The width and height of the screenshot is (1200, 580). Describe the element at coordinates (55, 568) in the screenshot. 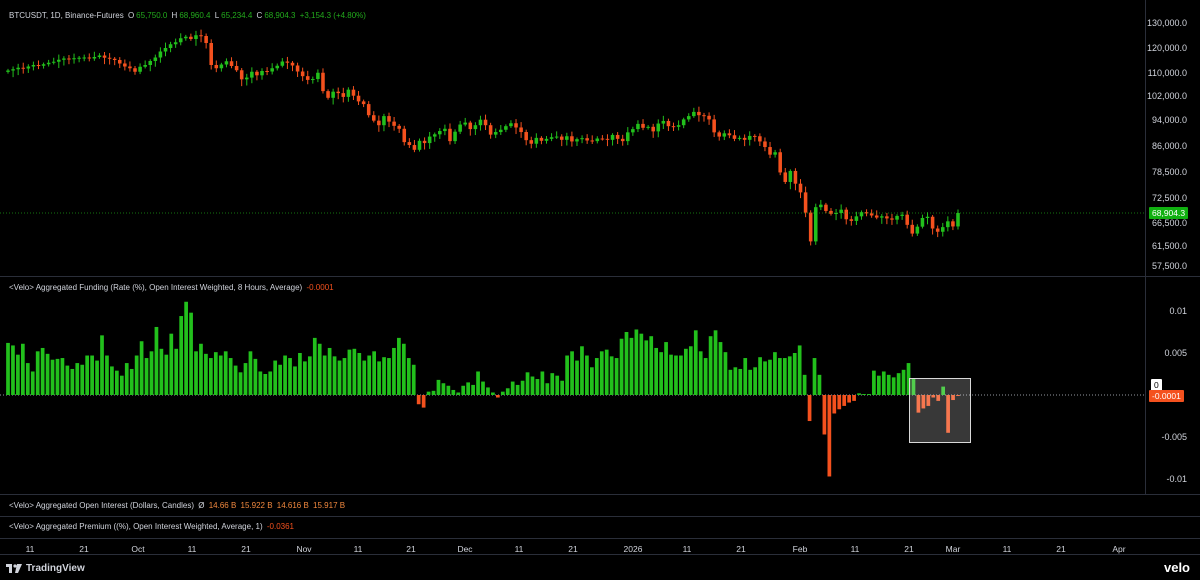

I see `tradingview-label: TradingView` at that location.